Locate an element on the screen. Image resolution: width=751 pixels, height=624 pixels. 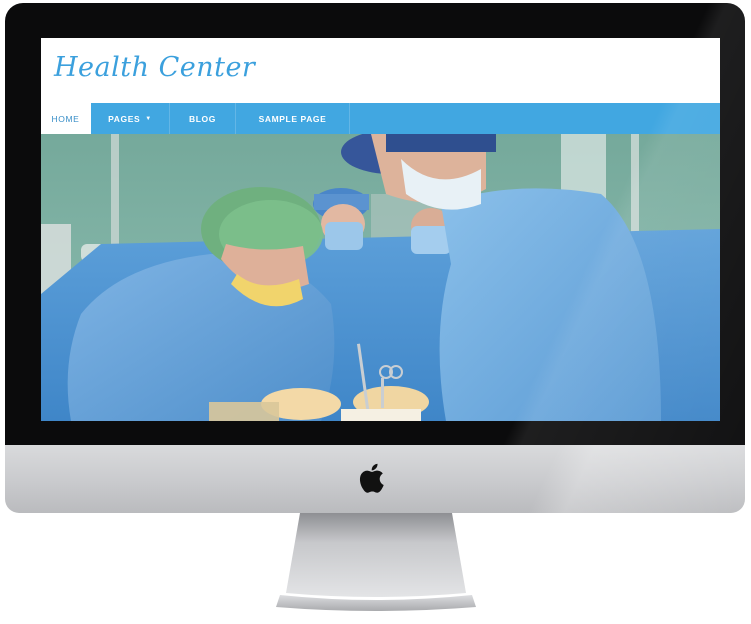
nav-item-home: HOME is located at coordinates (66, 118).